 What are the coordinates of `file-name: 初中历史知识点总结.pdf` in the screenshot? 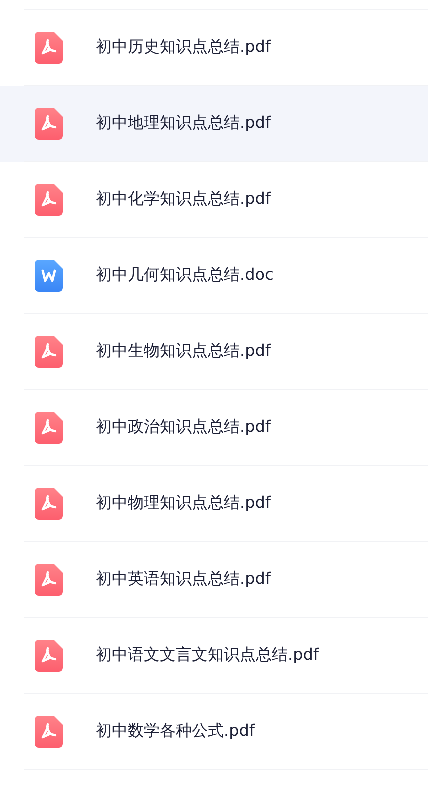 It's located at (184, 47).